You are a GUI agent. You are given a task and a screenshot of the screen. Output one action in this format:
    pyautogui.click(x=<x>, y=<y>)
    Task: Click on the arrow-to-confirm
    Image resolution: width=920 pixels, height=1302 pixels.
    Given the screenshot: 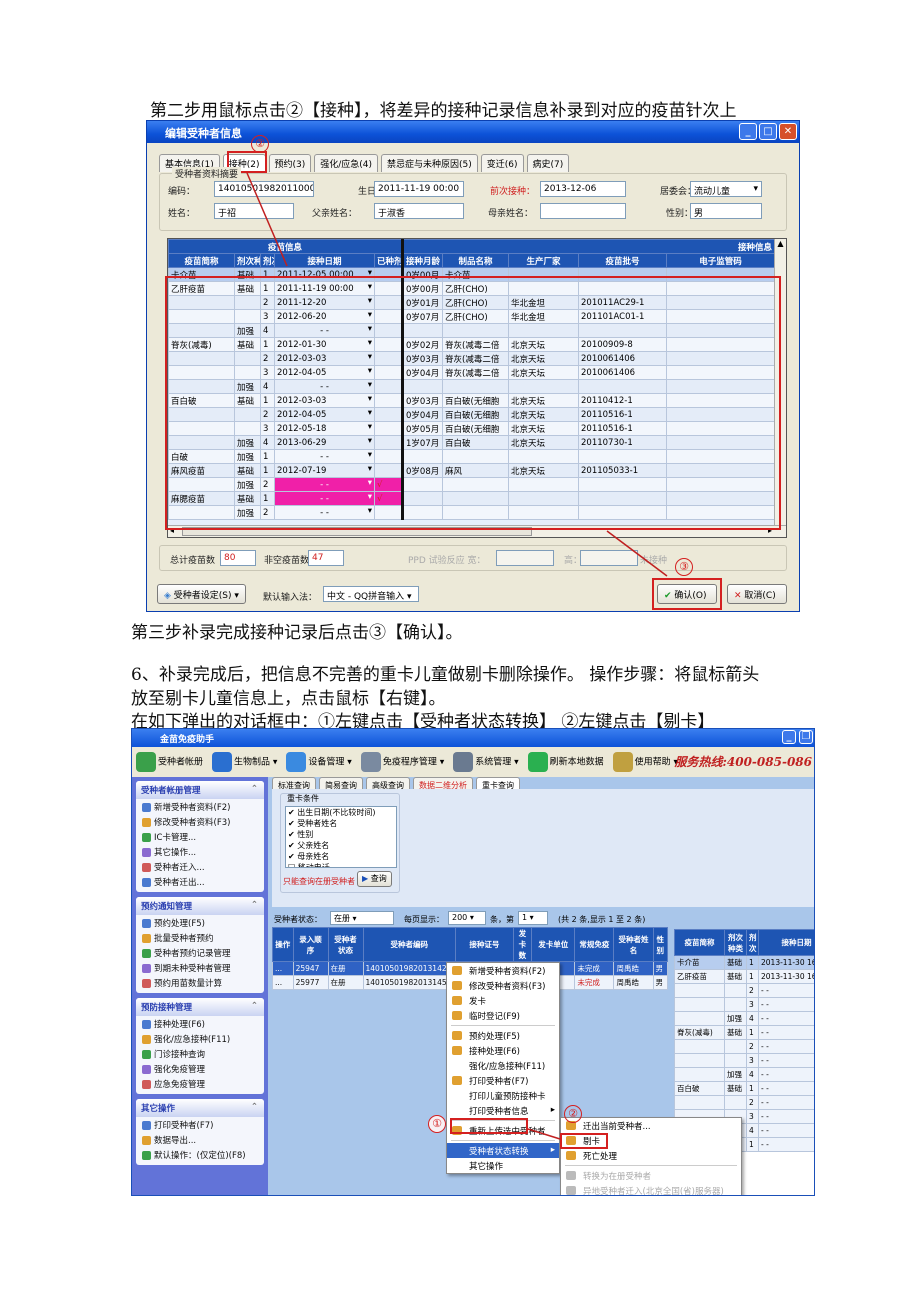 What is the action you would take?
    pyautogui.click(x=637, y=553)
    